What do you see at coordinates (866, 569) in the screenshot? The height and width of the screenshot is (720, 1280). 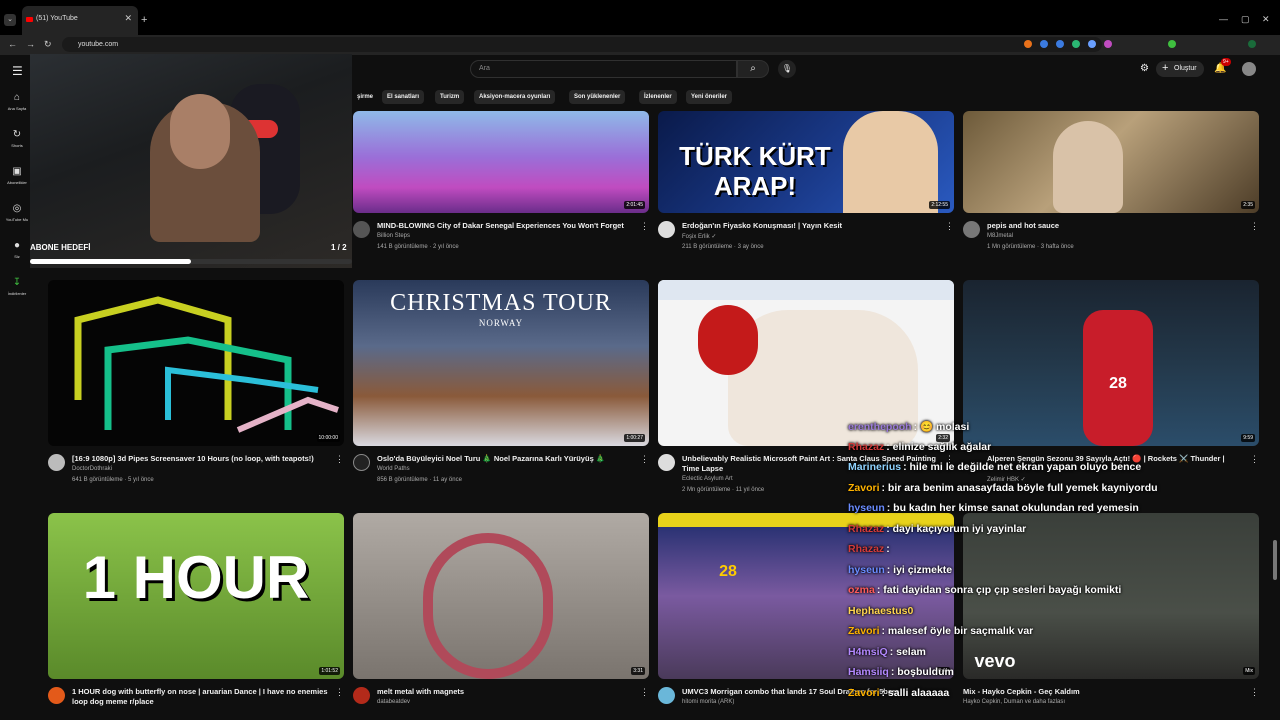 I see `chat-username: hyseun` at bounding box center [866, 569].